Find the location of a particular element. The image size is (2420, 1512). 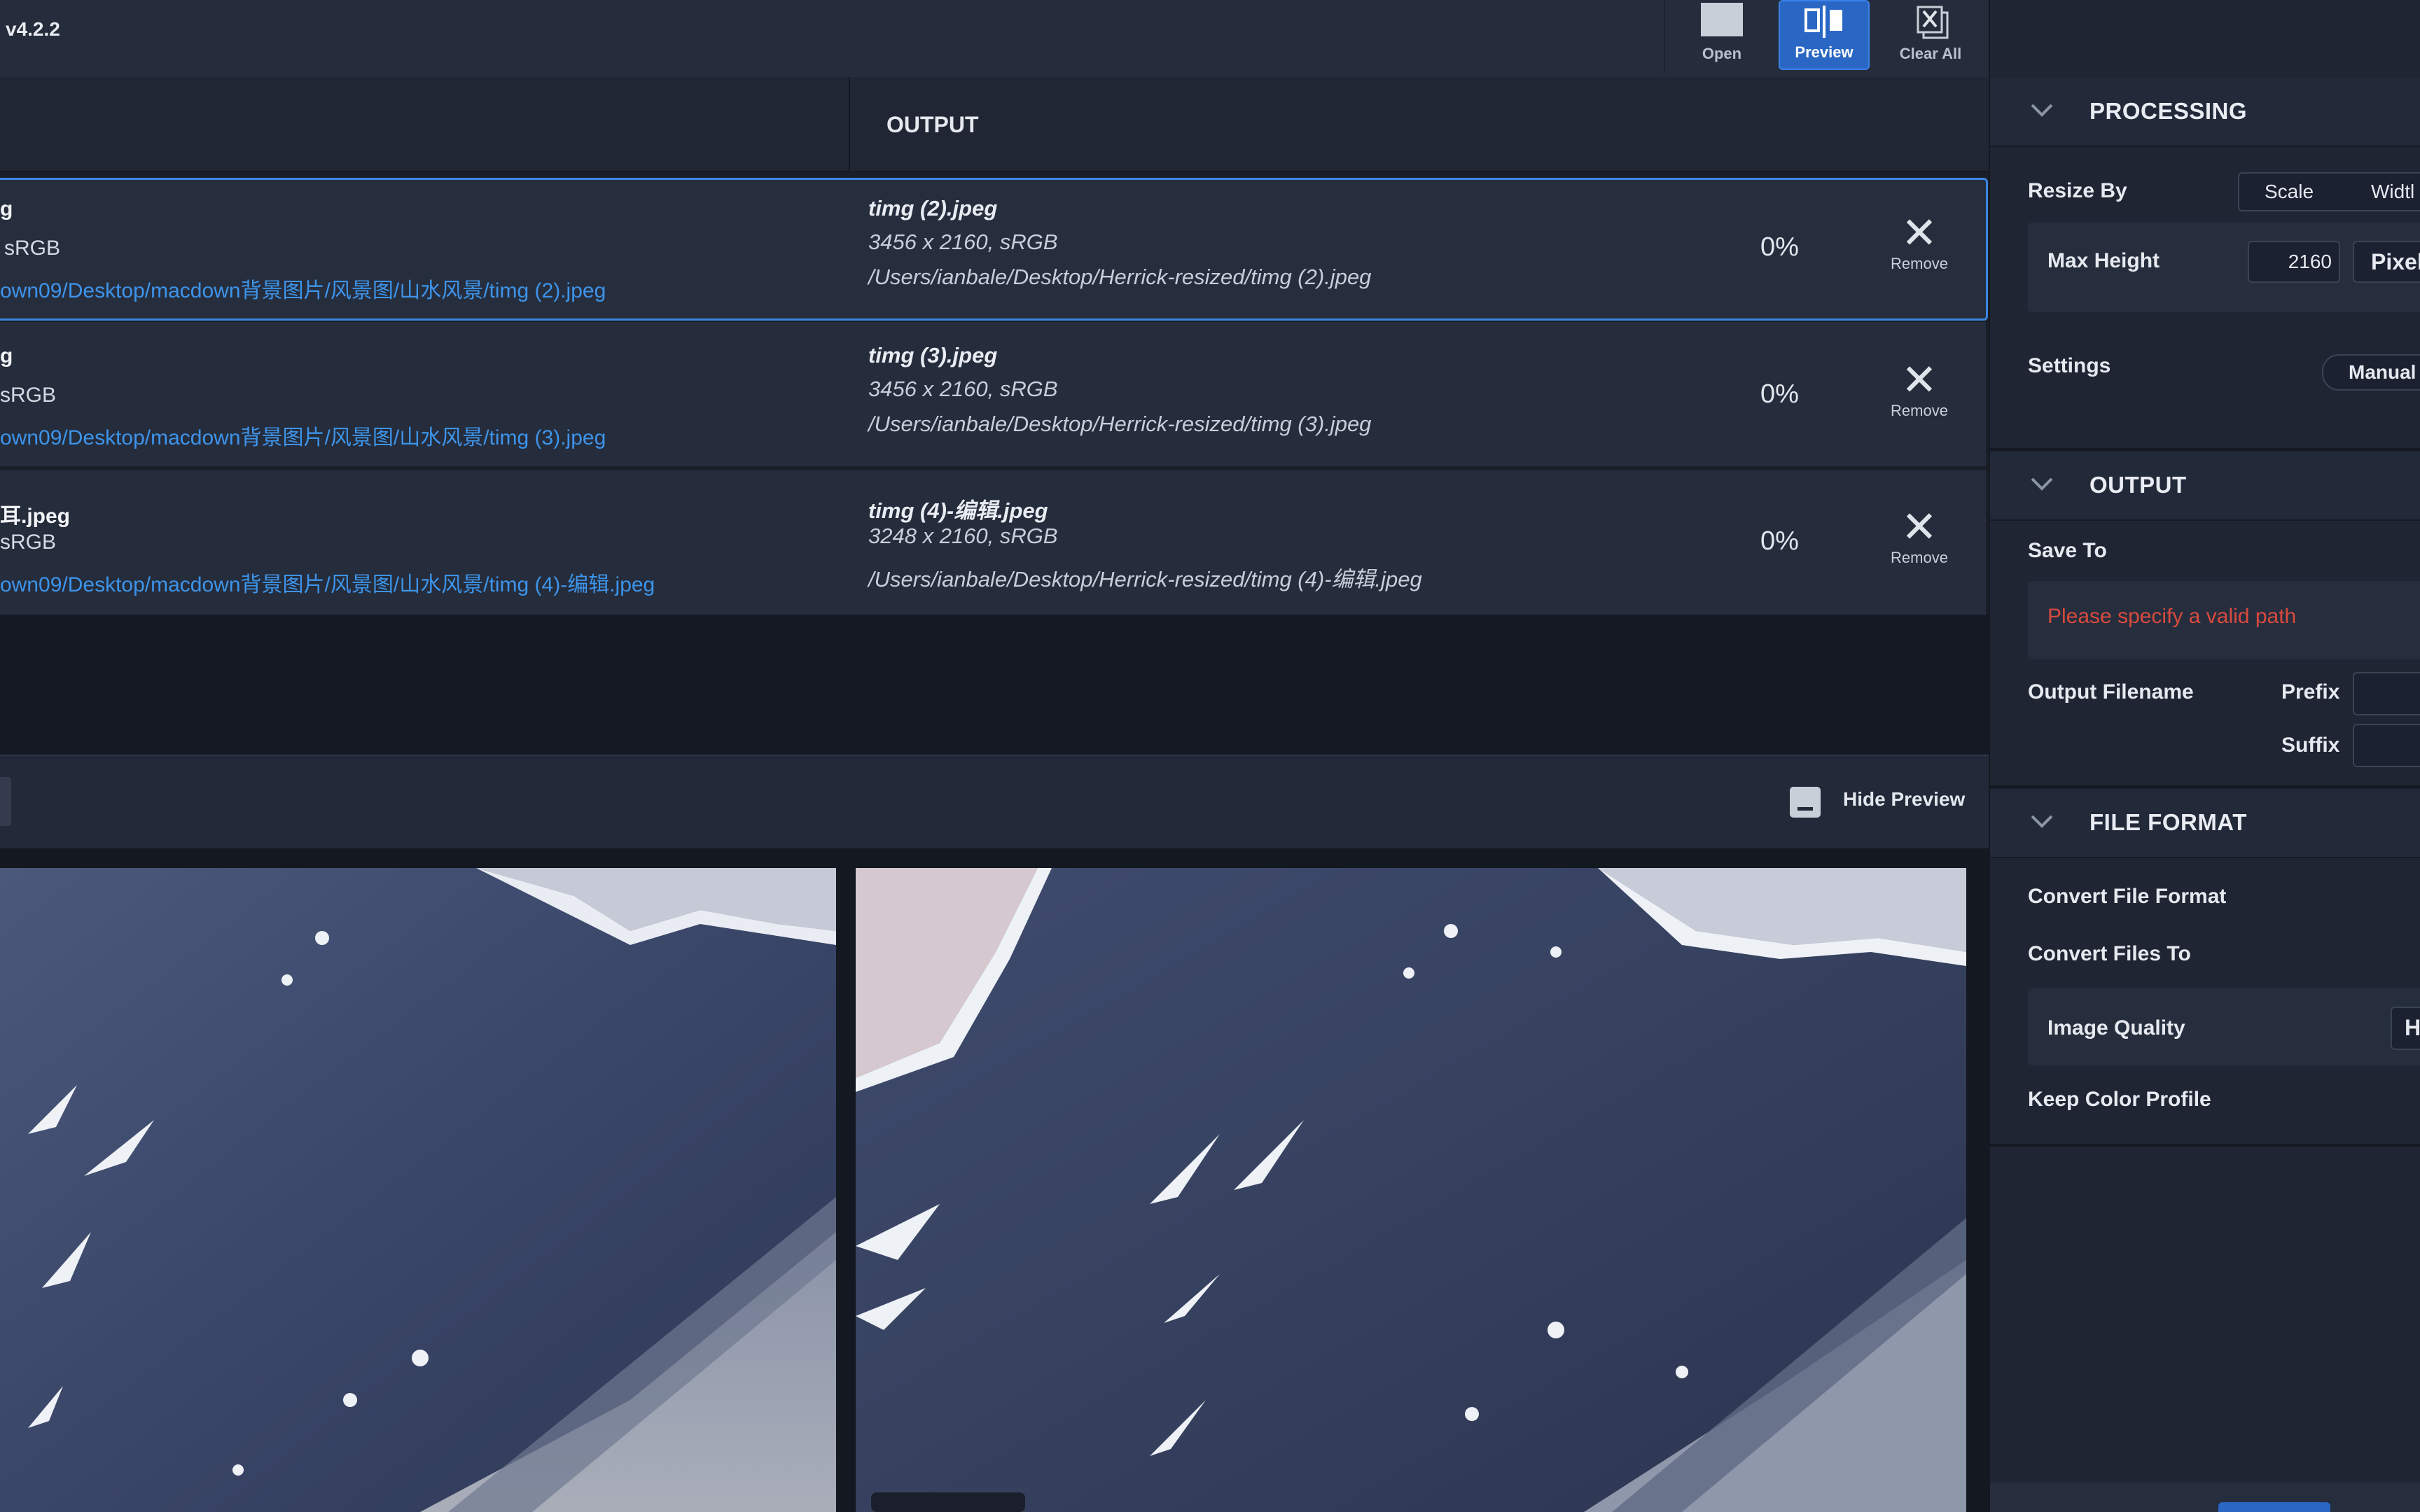

minimize-icon is located at coordinates (1805, 802).